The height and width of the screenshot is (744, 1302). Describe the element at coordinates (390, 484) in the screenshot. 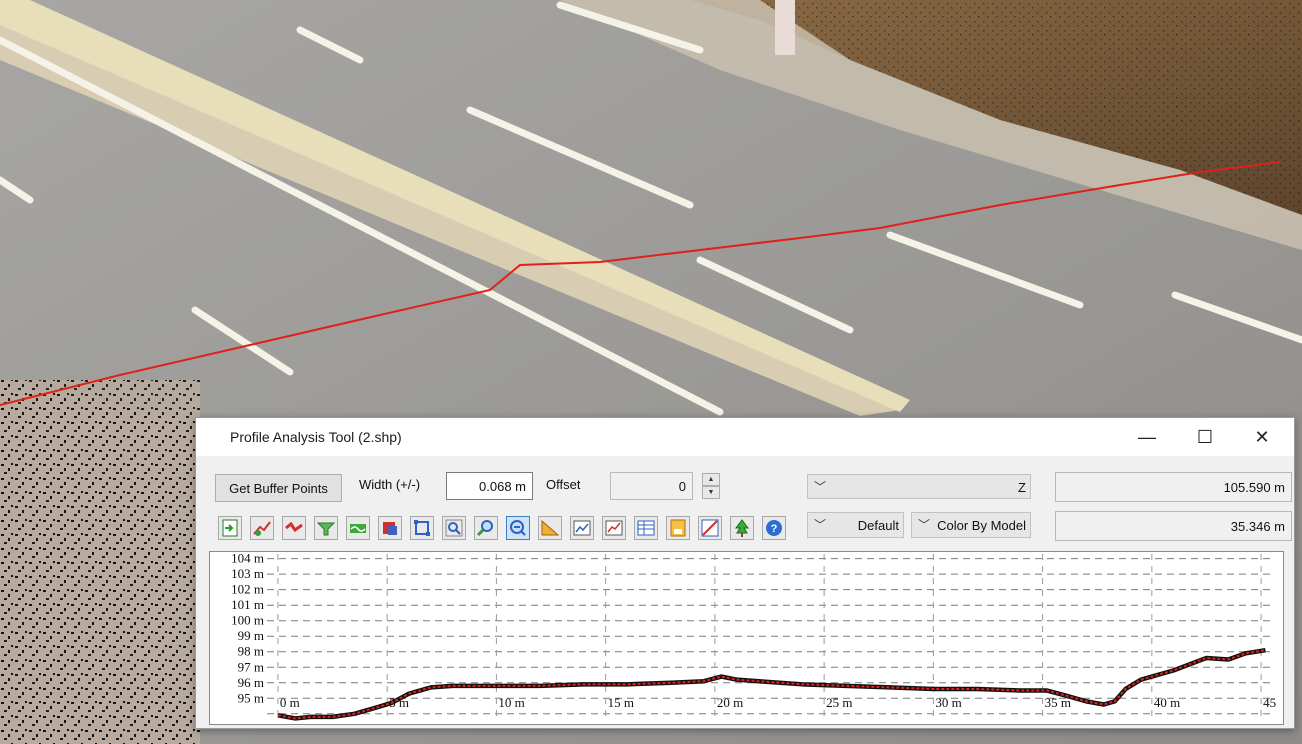

I see `width-label: Width (+/-)` at that location.